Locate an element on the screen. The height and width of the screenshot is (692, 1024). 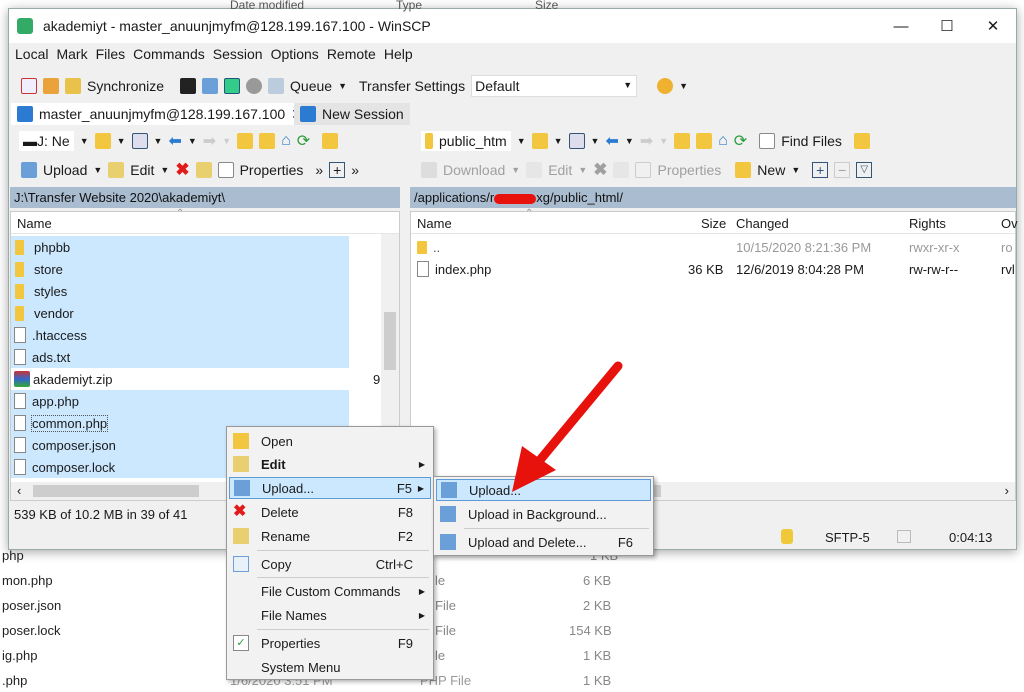
bg-header-date: Date modified is located at coordinates (267, 6).